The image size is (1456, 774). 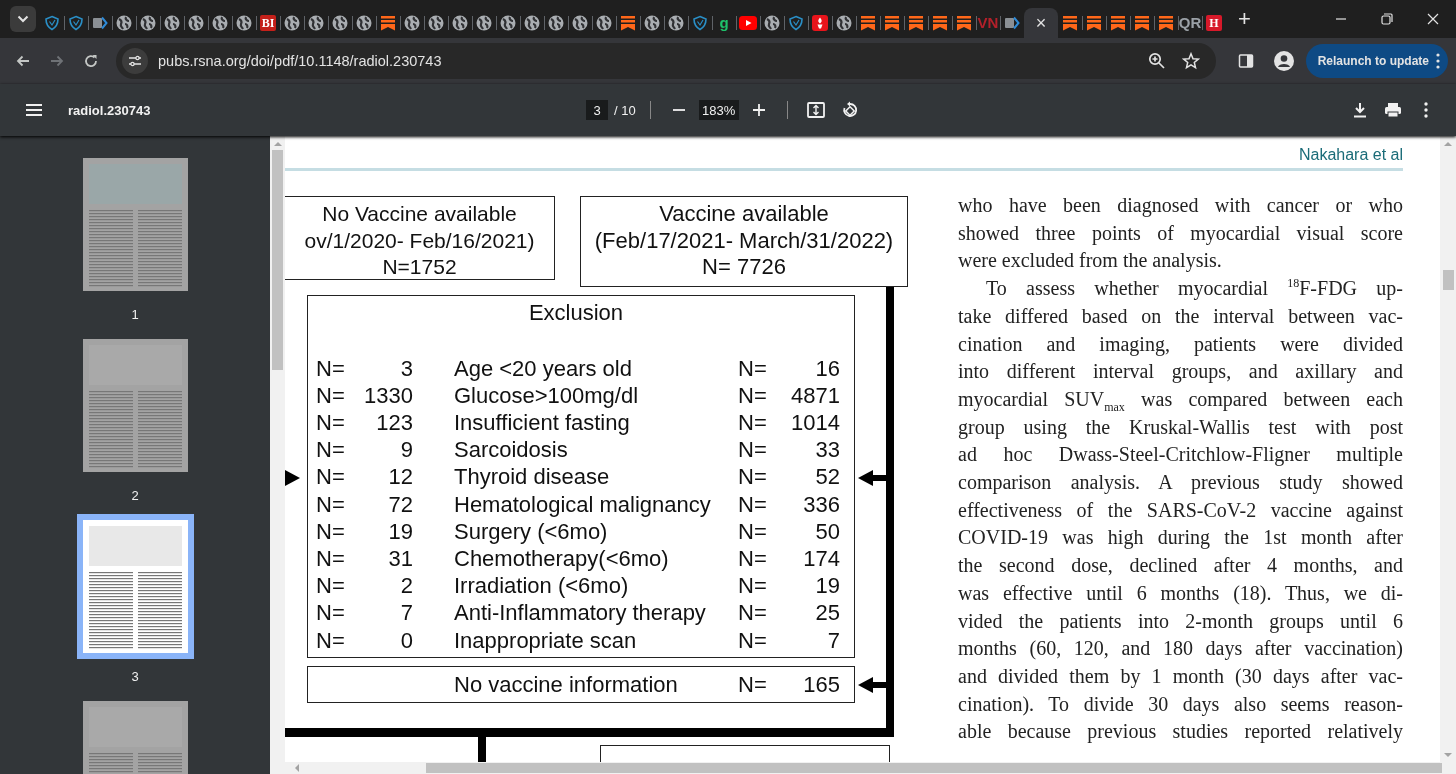 What do you see at coordinates (135, 586) in the screenshot?
I see `page-thumbnail` at bounding box center [135, 586].